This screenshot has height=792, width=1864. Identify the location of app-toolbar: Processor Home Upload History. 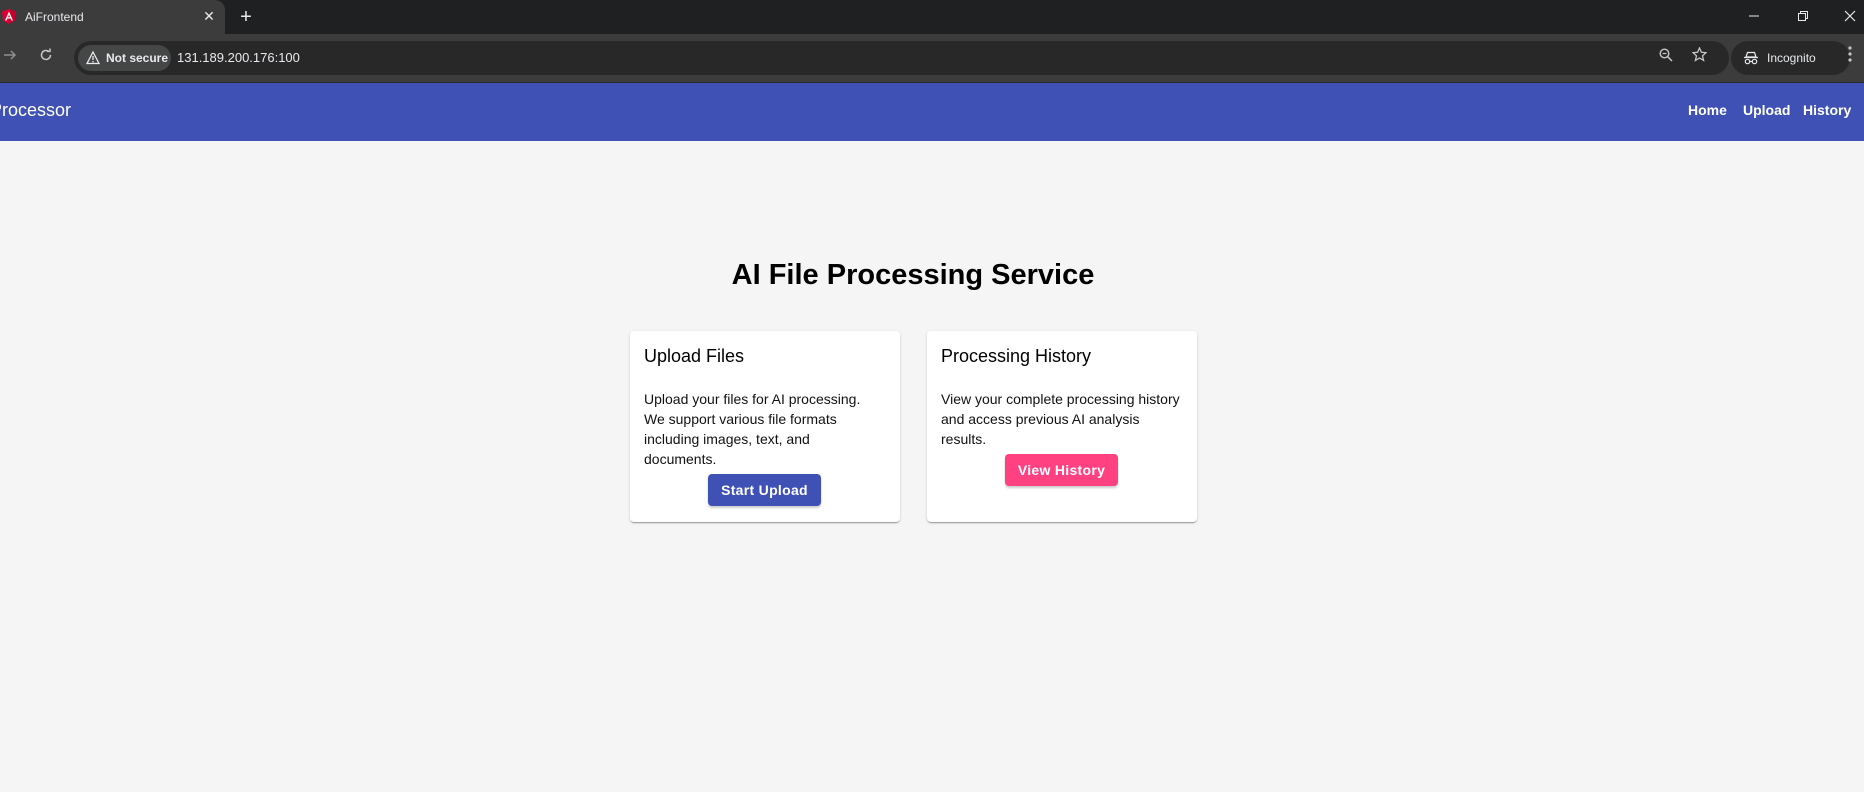
(932, 112).